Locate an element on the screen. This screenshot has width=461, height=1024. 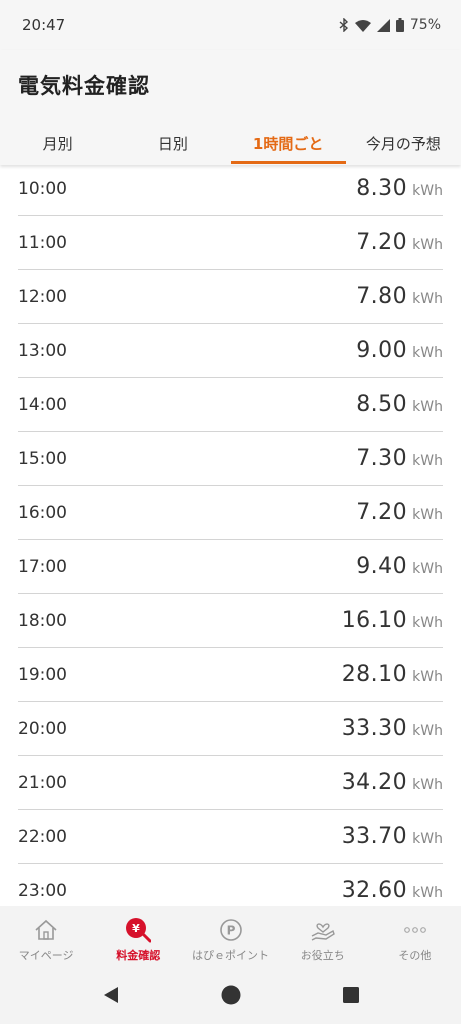
system-nav-bar is located at coordinates (230, 995).